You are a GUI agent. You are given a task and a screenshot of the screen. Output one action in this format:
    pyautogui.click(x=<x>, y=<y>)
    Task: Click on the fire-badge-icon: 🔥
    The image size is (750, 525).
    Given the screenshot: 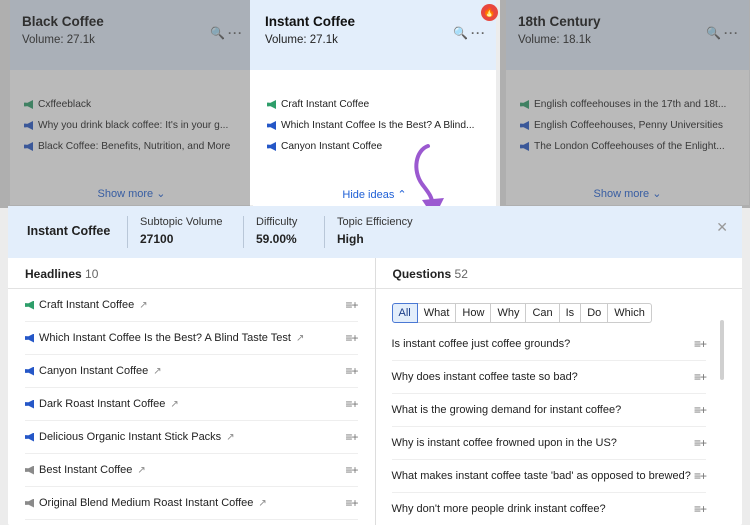 What is the action you would take?
    pyautogui.click(x=489, y=12)
    